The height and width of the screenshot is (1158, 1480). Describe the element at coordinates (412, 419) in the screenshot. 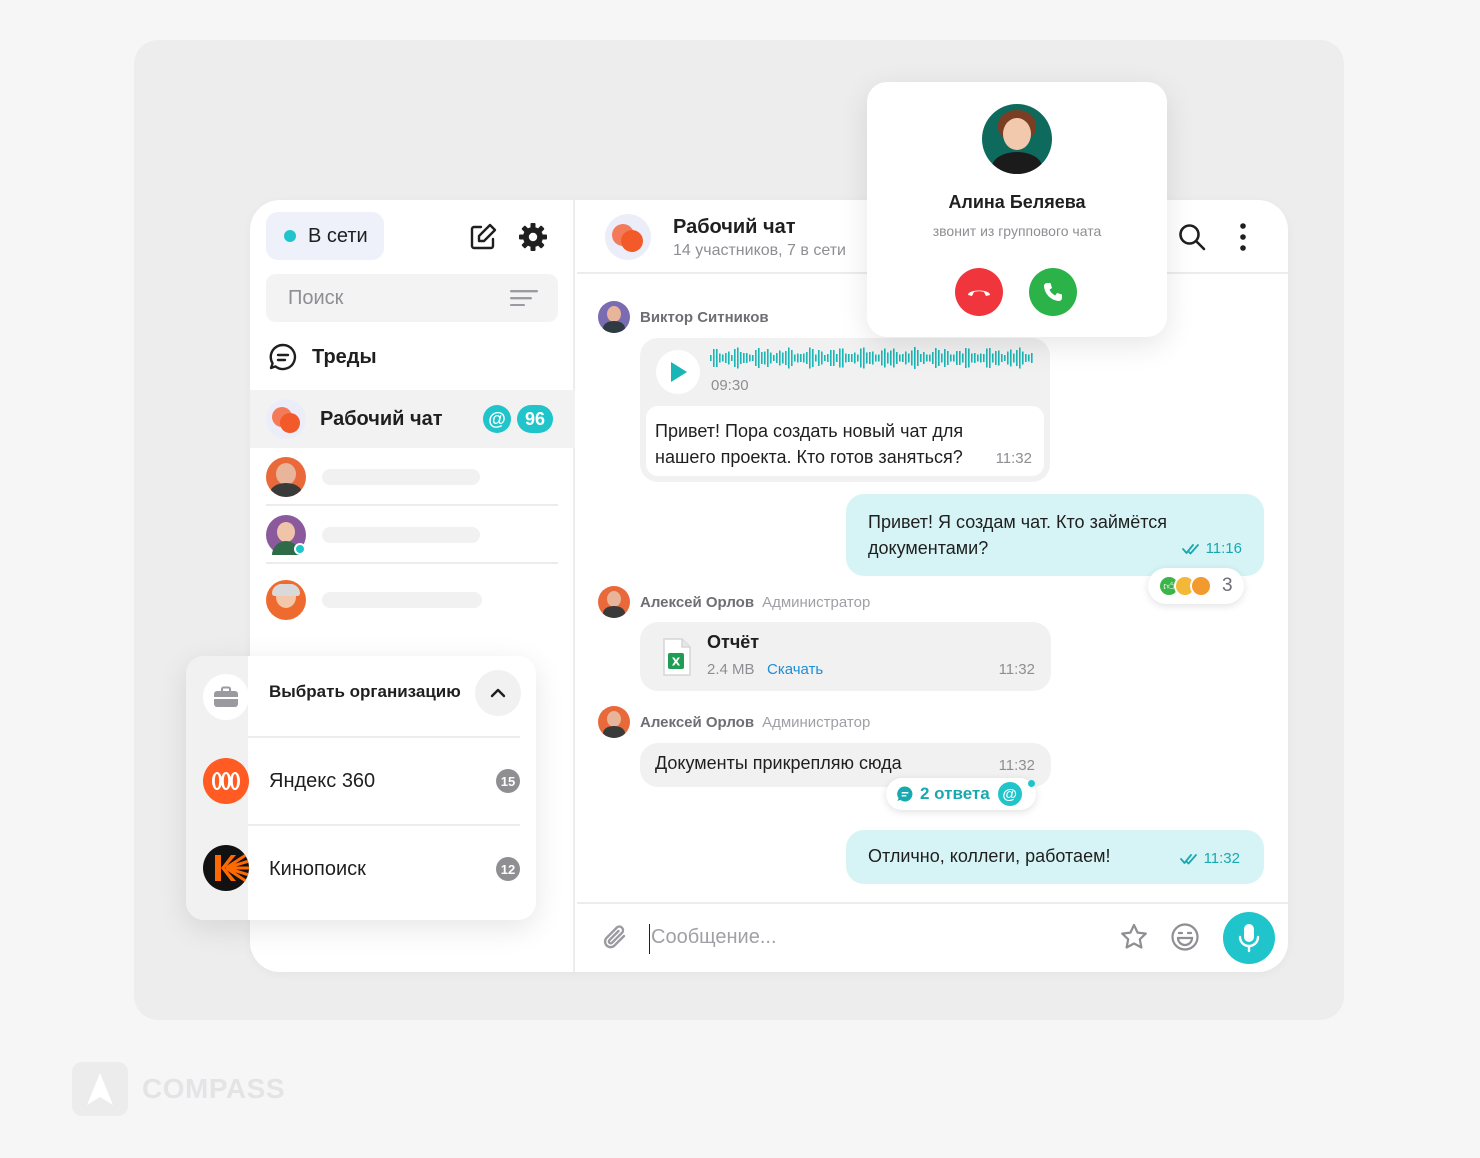

I see `chat-list-item-work-chat: Рабочий чат @ 96` at that location.